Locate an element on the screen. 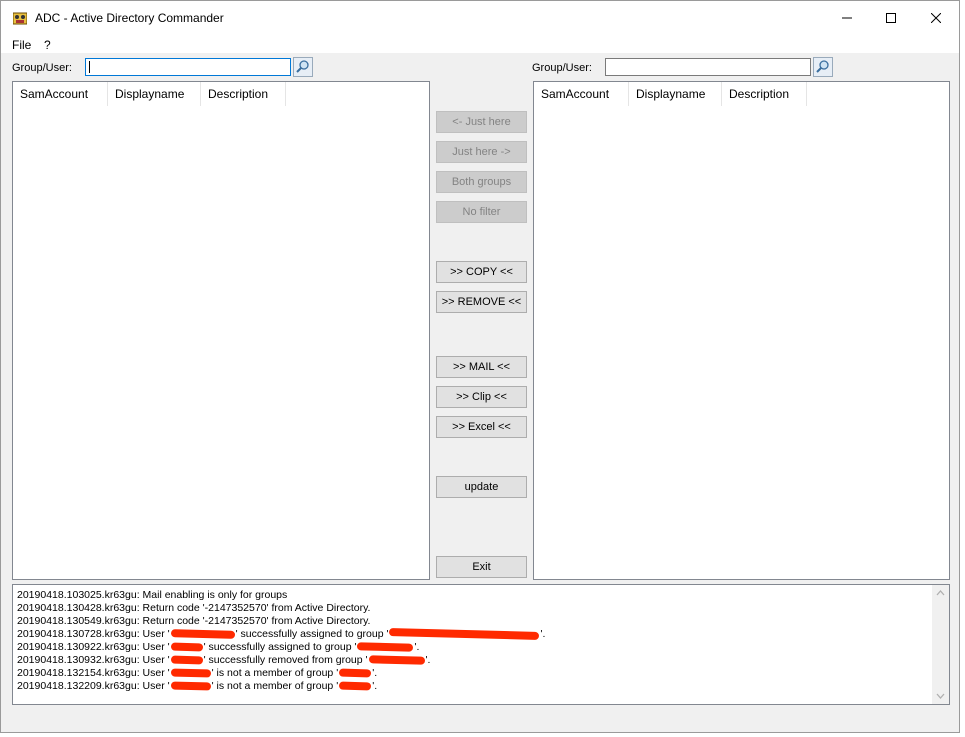 This screenshot has height=737, width=965. log-scrollbar is located at coordinates (940, 644).